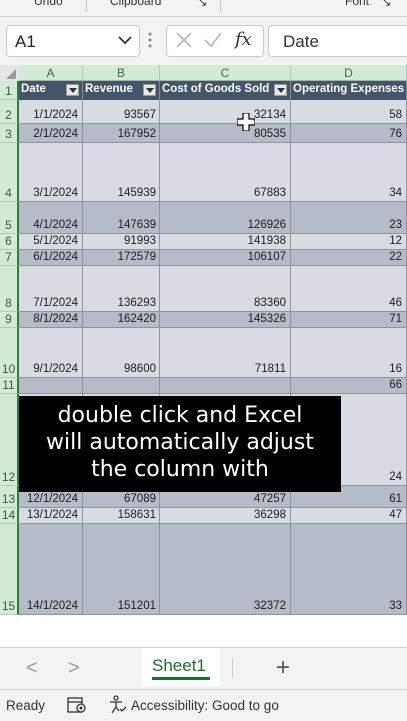 Image resolution: width=407 pixels, height=721 pixels. What do you see at coordinates (51, 73) in the screenshot?
I see `column-header-a: A` at bounding box center [51, 73].